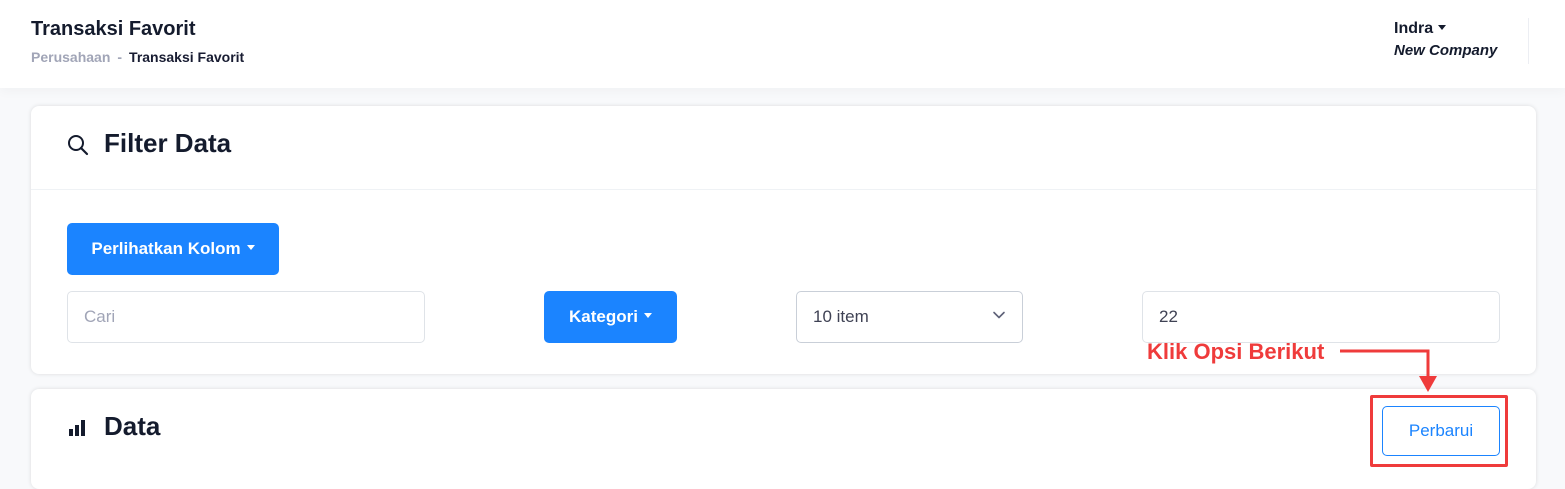  What do you see at coordinates (187, 57) in the screenshot?
I see `breadcrumb-current: Transaksi Favorit` at bounding box center [187, 57].